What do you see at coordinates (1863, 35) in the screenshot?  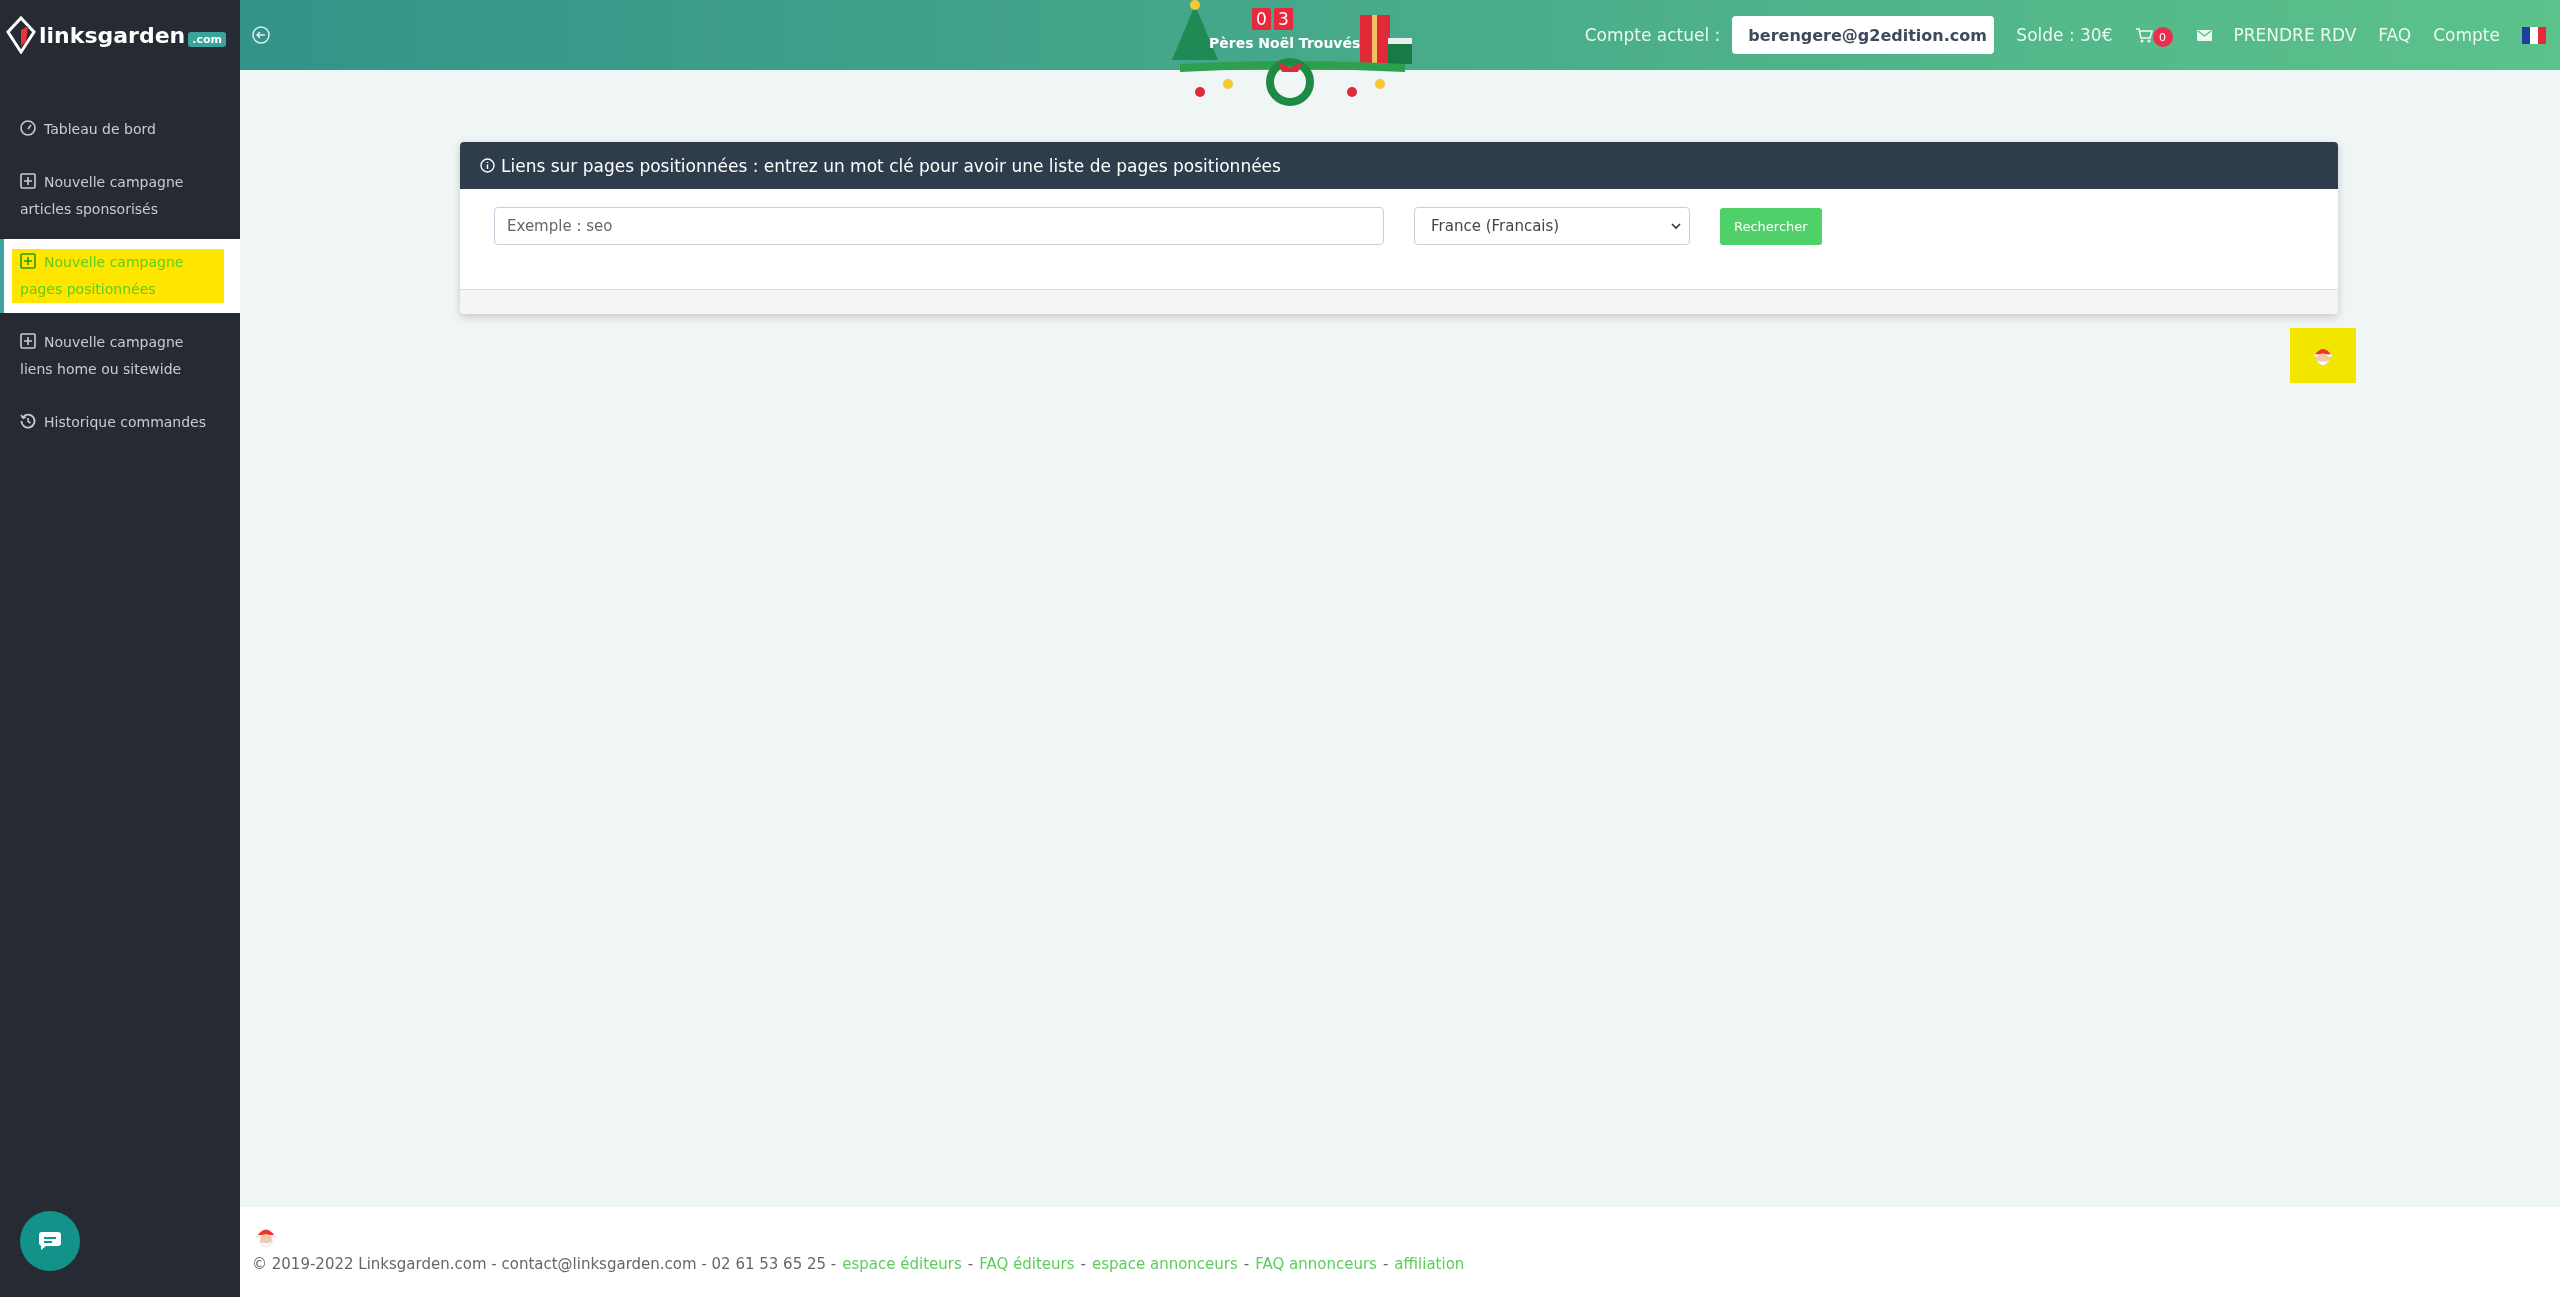 I see `account-select: berengere@g2edition.com` at bounding box center [1863, 35].